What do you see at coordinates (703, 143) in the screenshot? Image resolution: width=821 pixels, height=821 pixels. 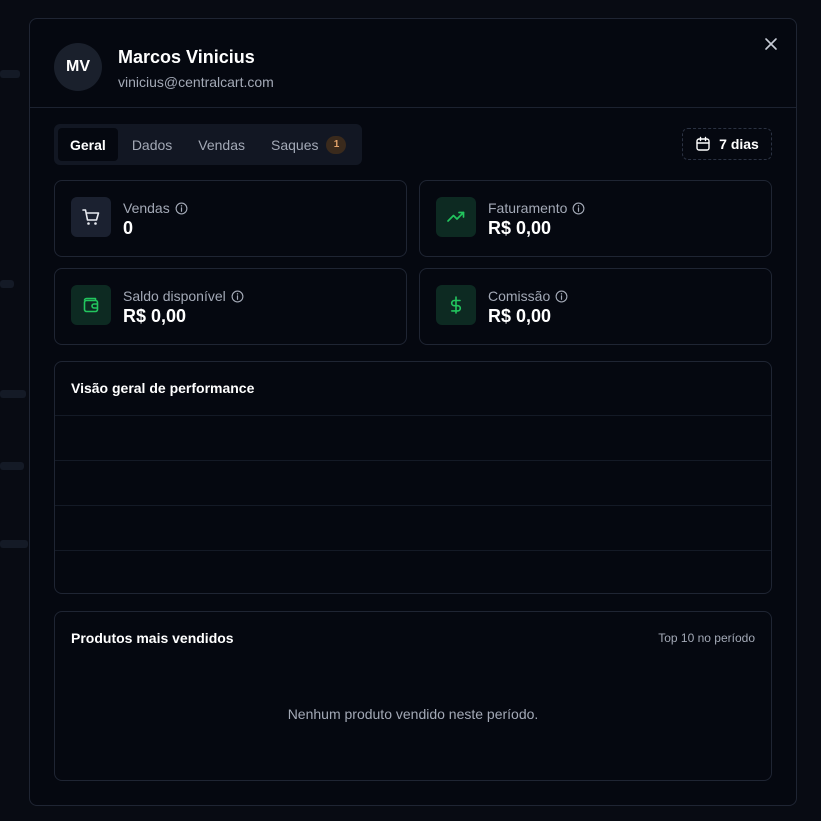 I see `calendar-icon` at bounding box center [703, 143].